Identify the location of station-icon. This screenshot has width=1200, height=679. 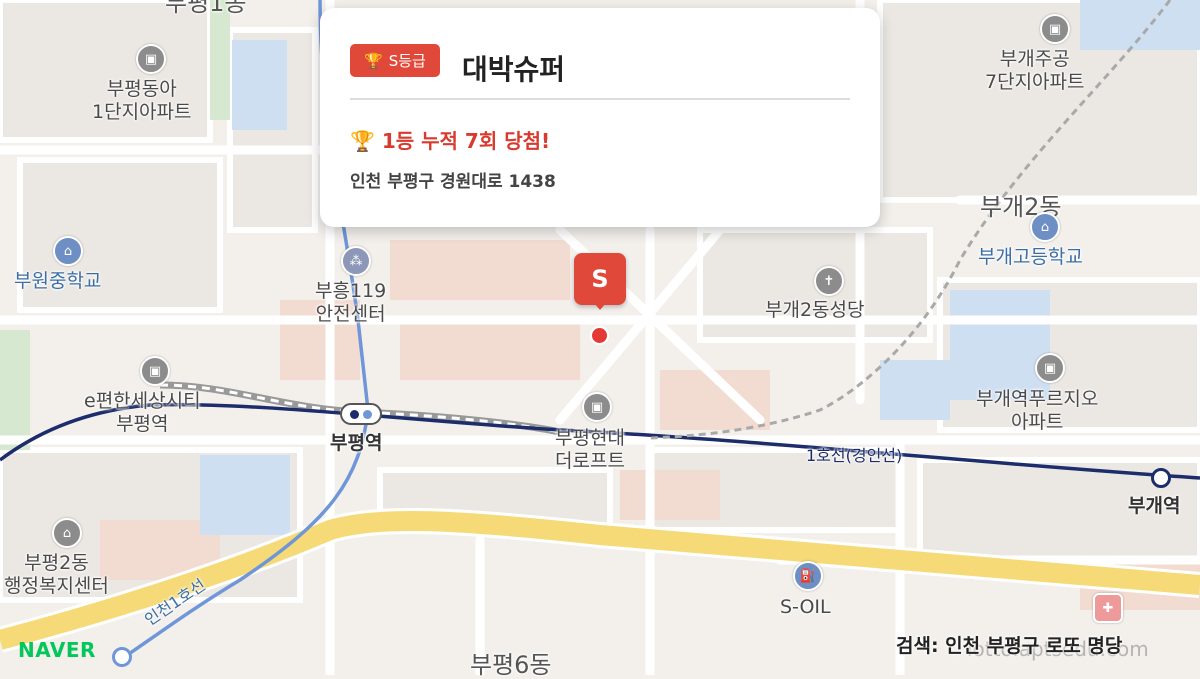
(122, 657).